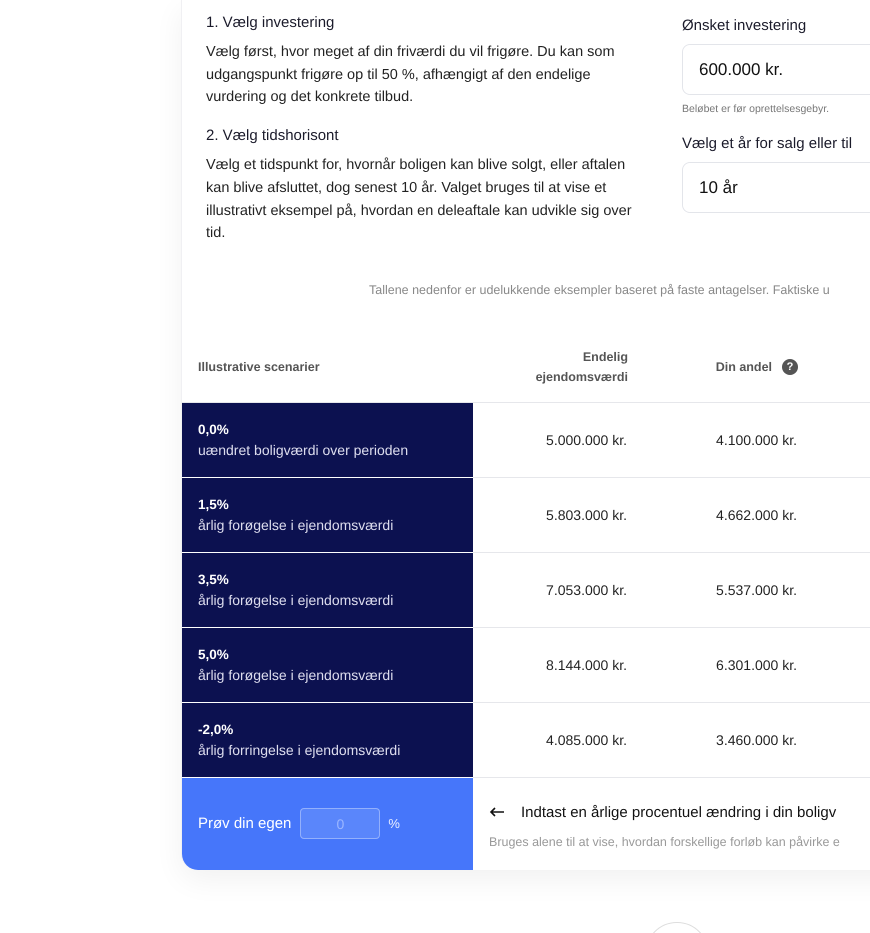  What do you see at coordinates (678, 812) in the screenshot?
I see `instruction-text: Indtast en årlige procentuel ændring i din boligv` at bounding box center [678, 812].